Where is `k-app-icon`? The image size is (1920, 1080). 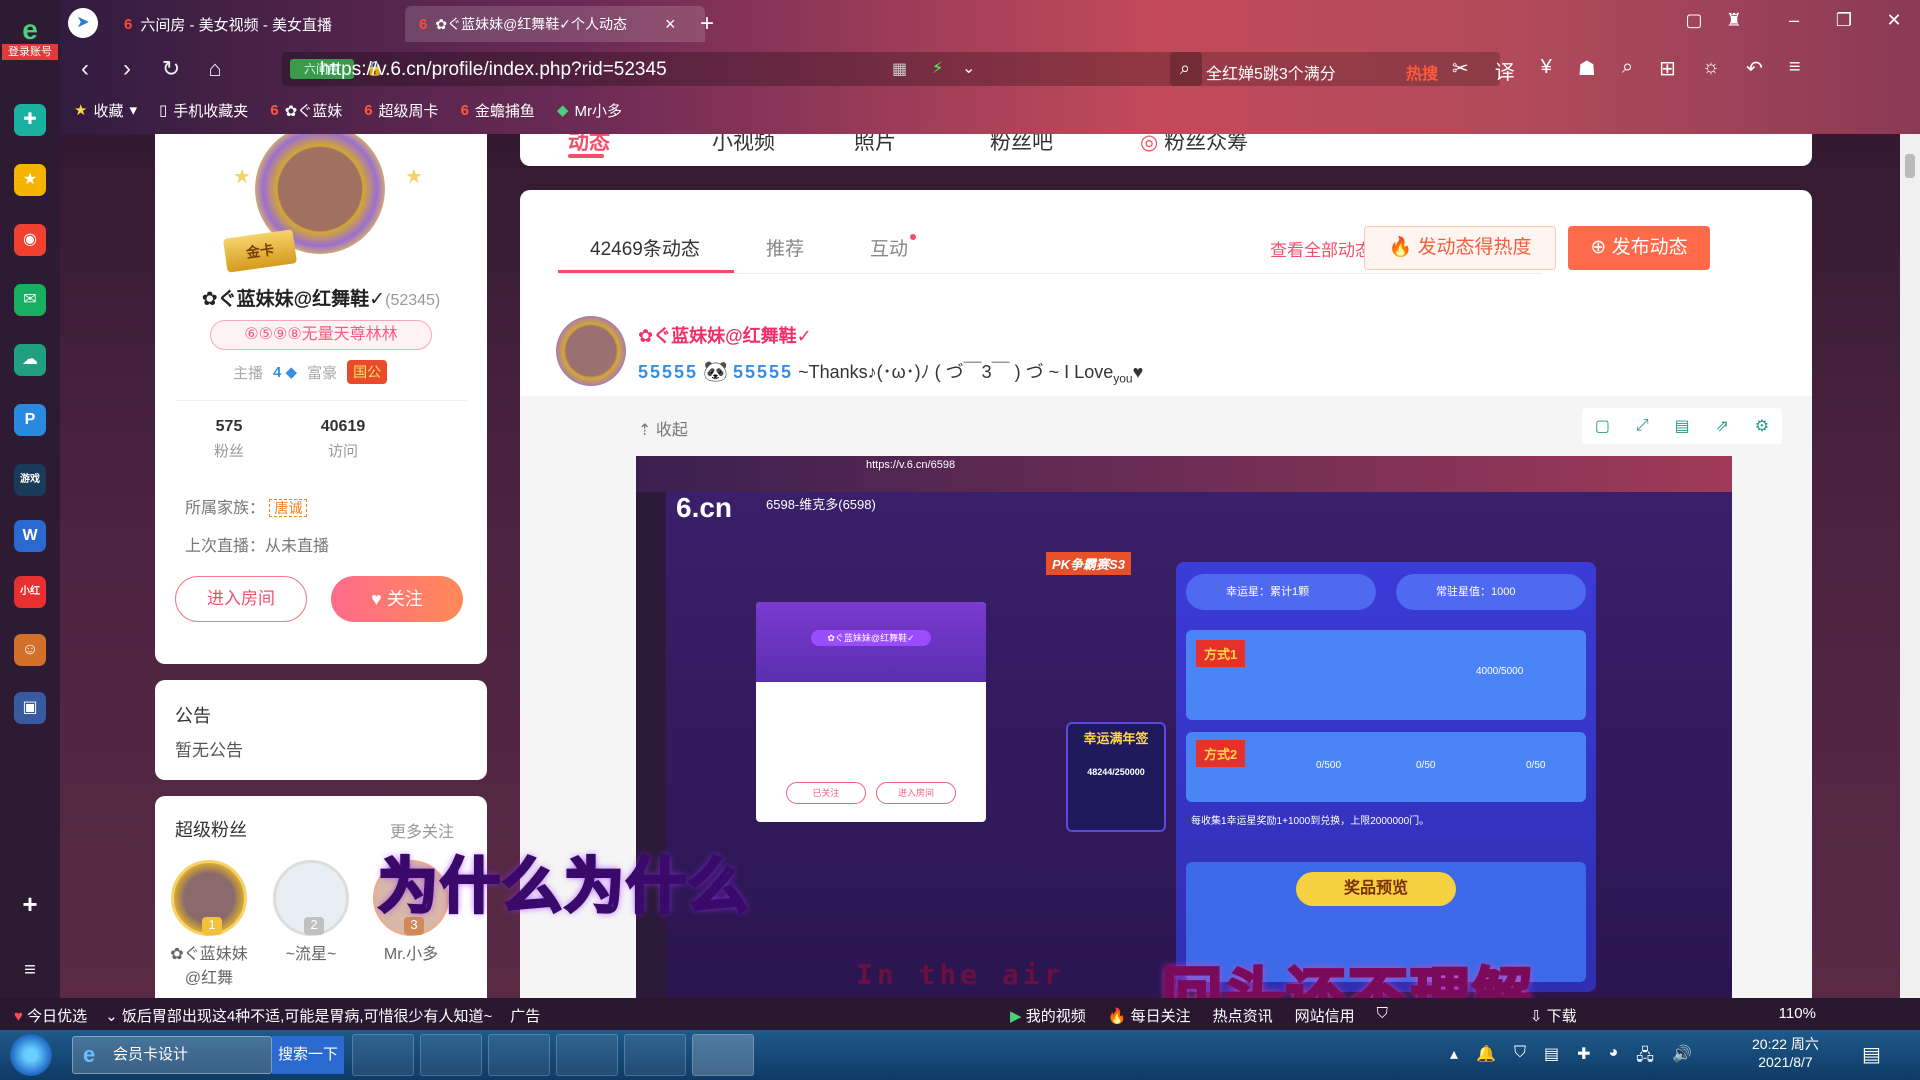 k-app-icon is located at coordinates (383, 1055).